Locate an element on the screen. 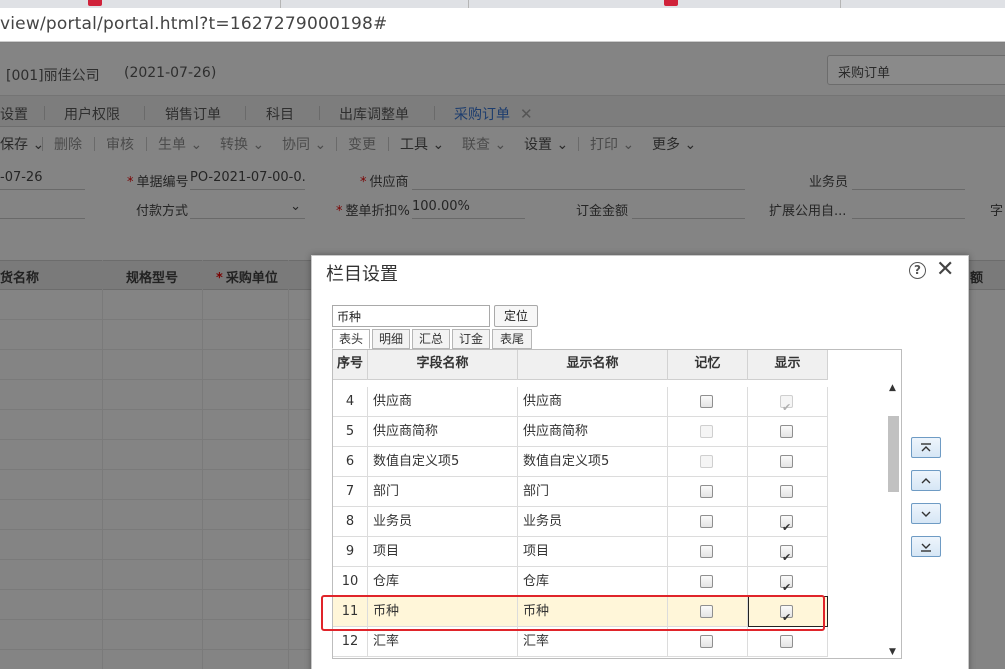 The width and height of the screenshot is (1005, 669). tab-purchase-order: 采购订单 ✕ is located at coordinates (493, 117).